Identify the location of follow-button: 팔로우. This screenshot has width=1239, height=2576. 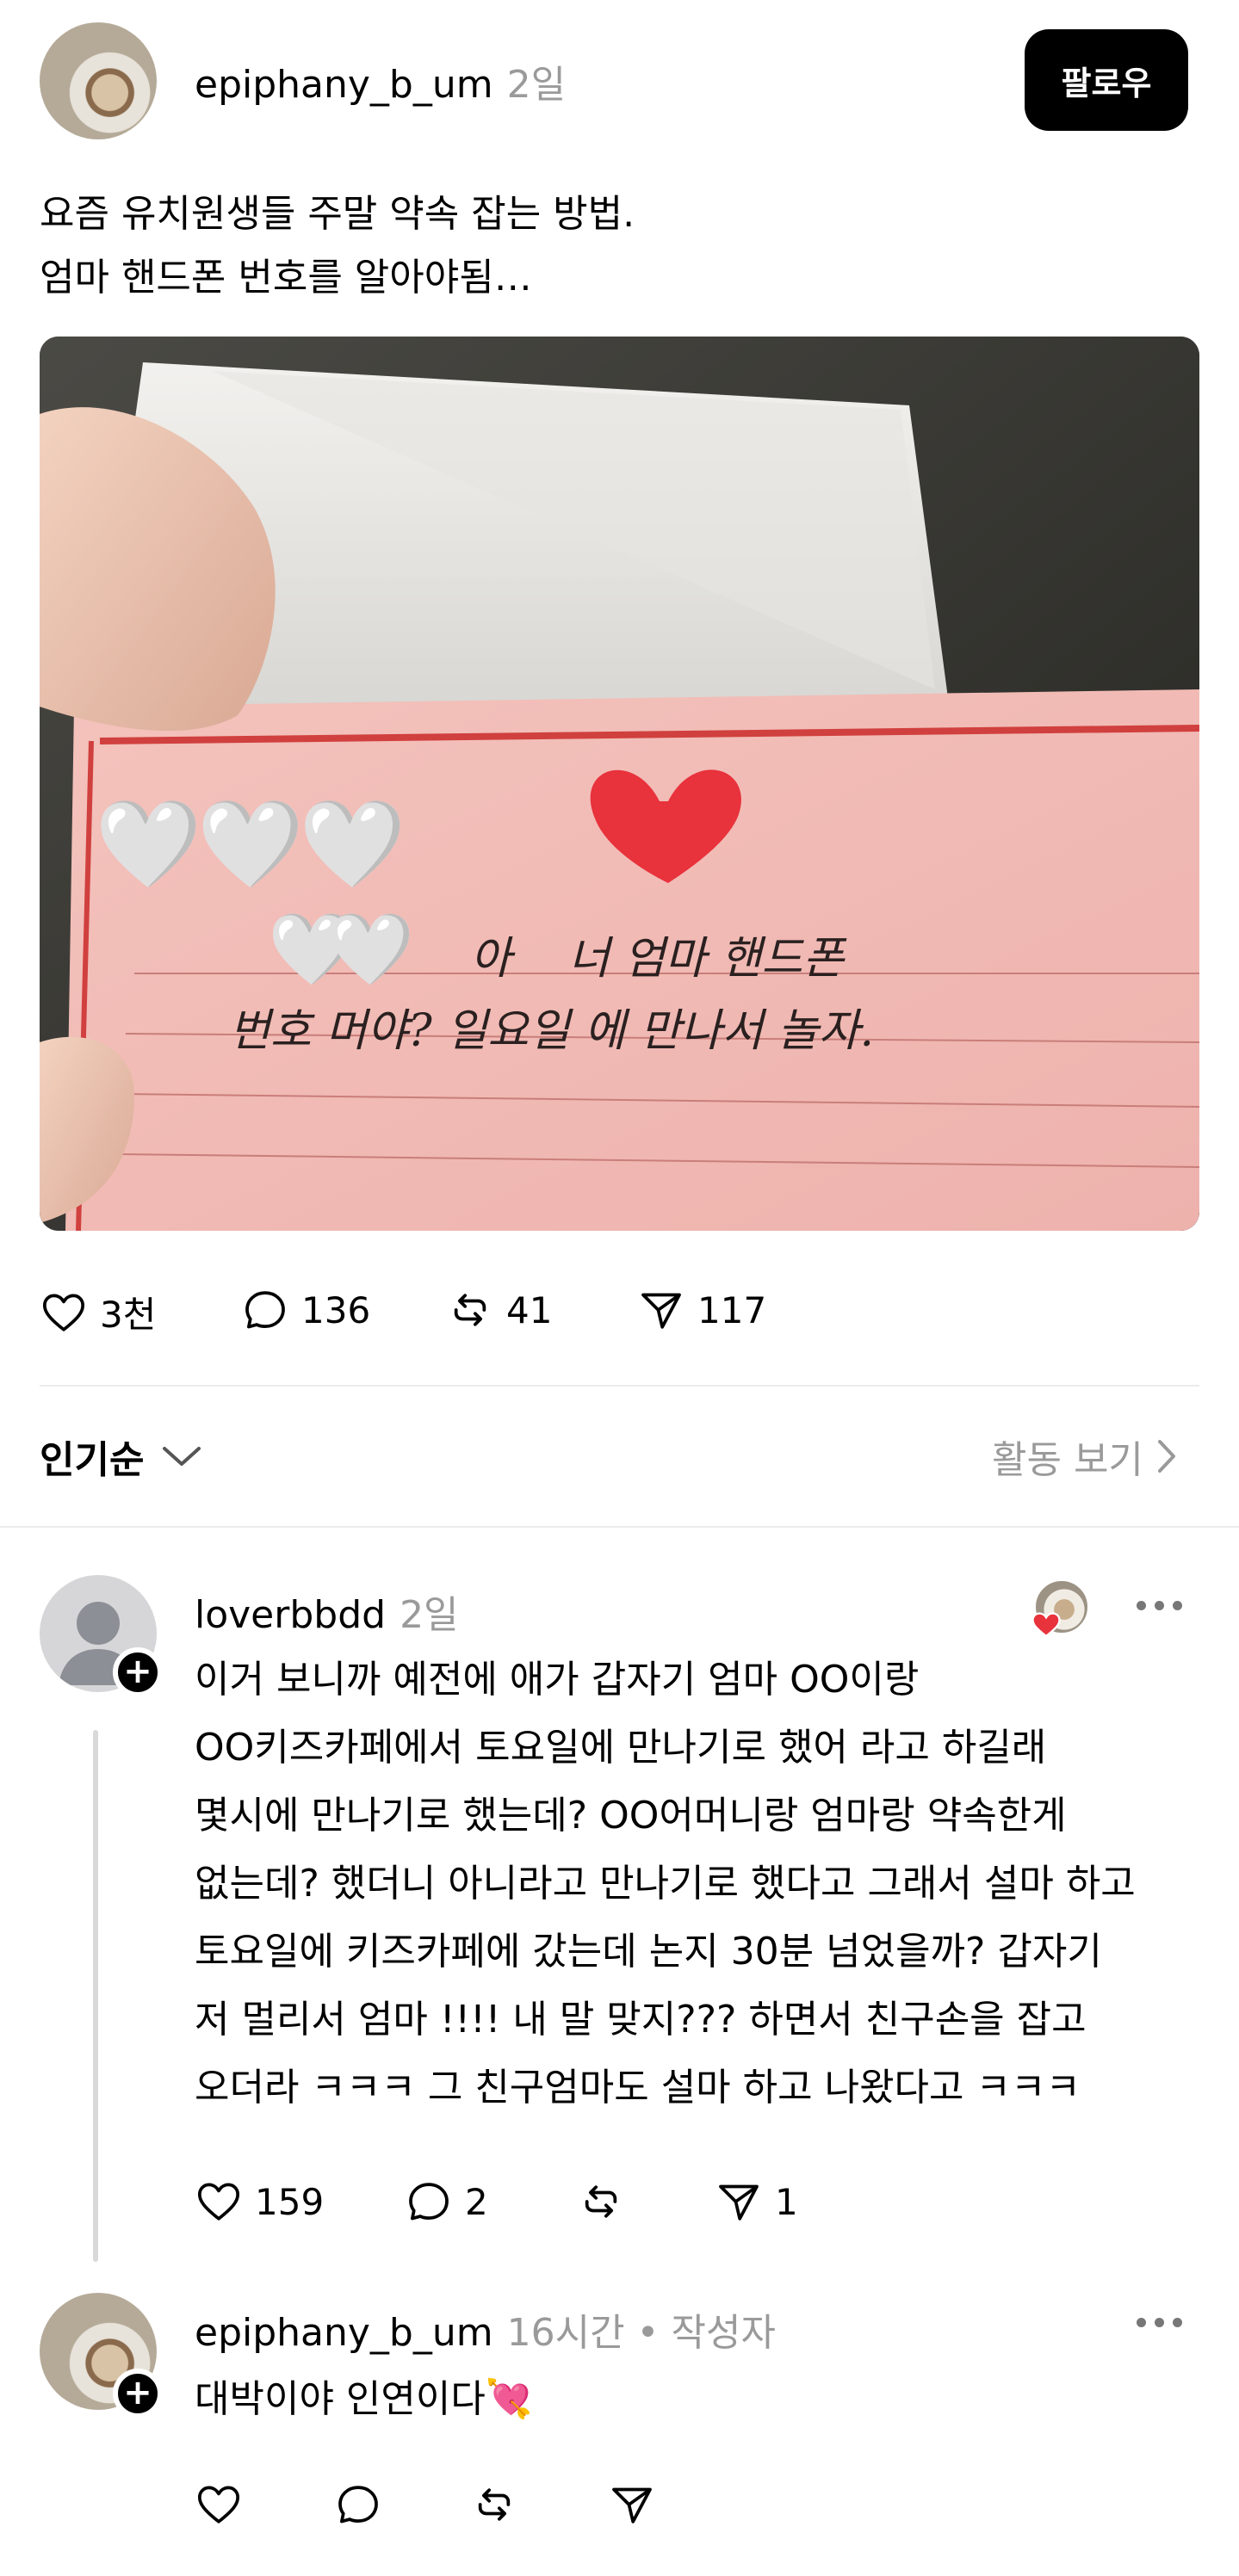
(1106, 80).